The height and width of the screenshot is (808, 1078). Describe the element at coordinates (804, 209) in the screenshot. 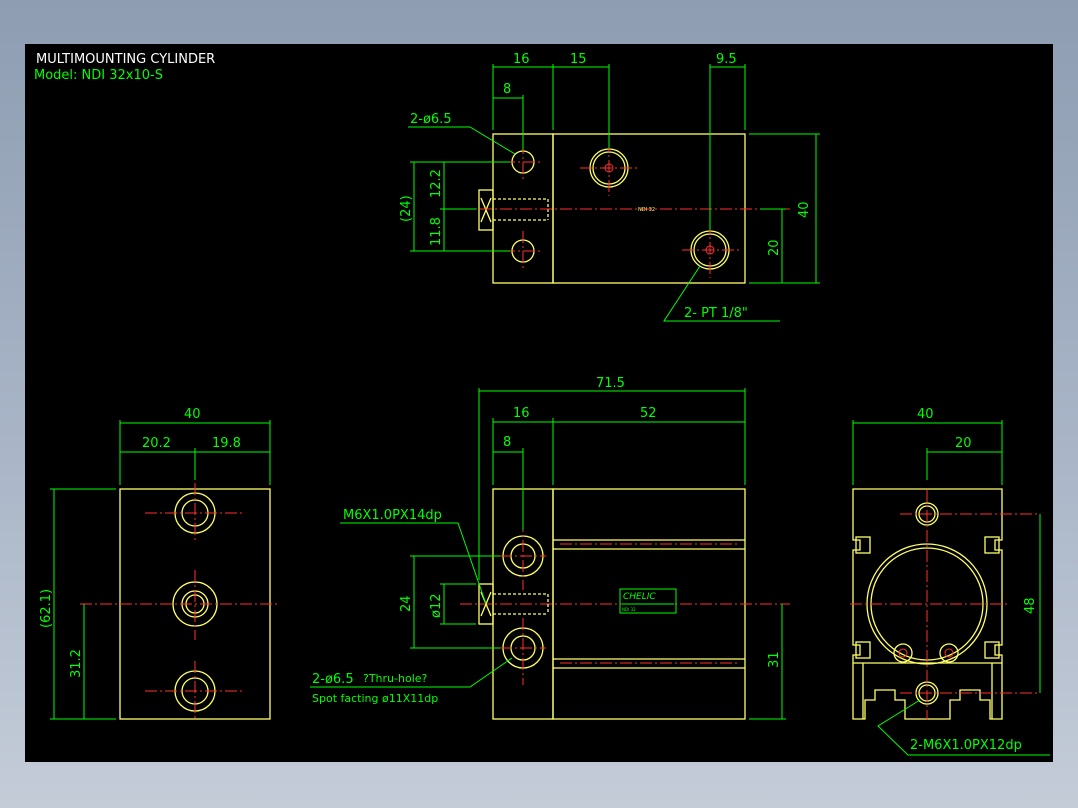

I see `dim-top-40: 40` at that location.